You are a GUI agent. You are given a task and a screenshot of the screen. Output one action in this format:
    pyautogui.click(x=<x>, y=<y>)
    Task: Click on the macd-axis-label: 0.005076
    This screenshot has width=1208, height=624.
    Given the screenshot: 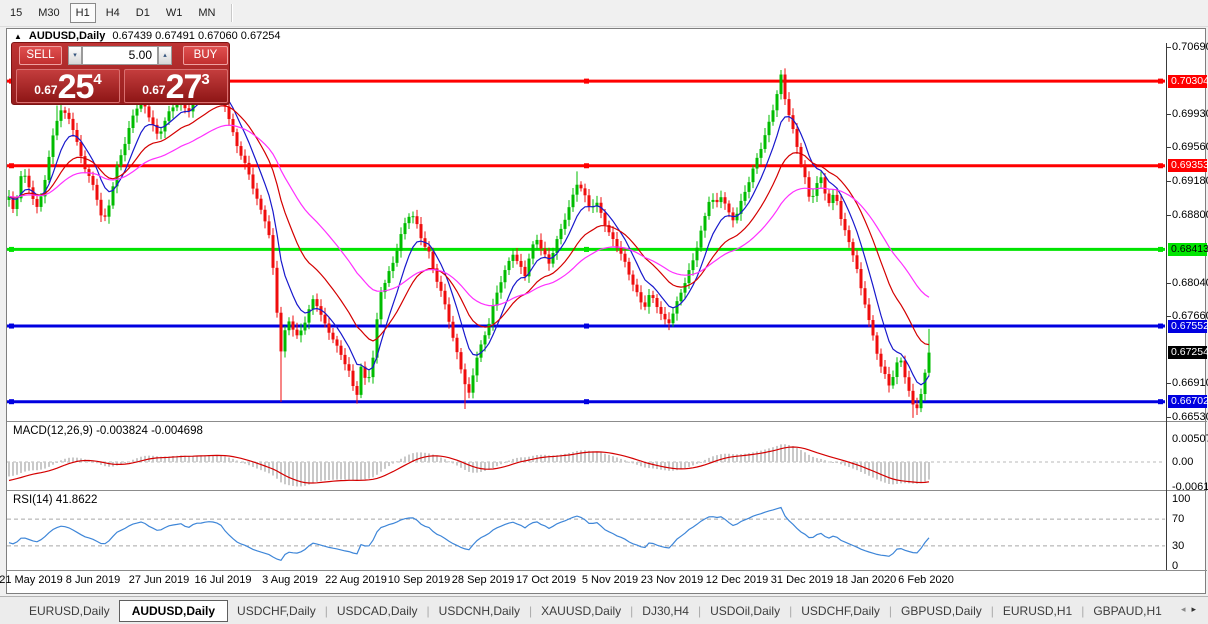 What is the action you would take?
    pyautogui.click(x=1190, y=439)
    